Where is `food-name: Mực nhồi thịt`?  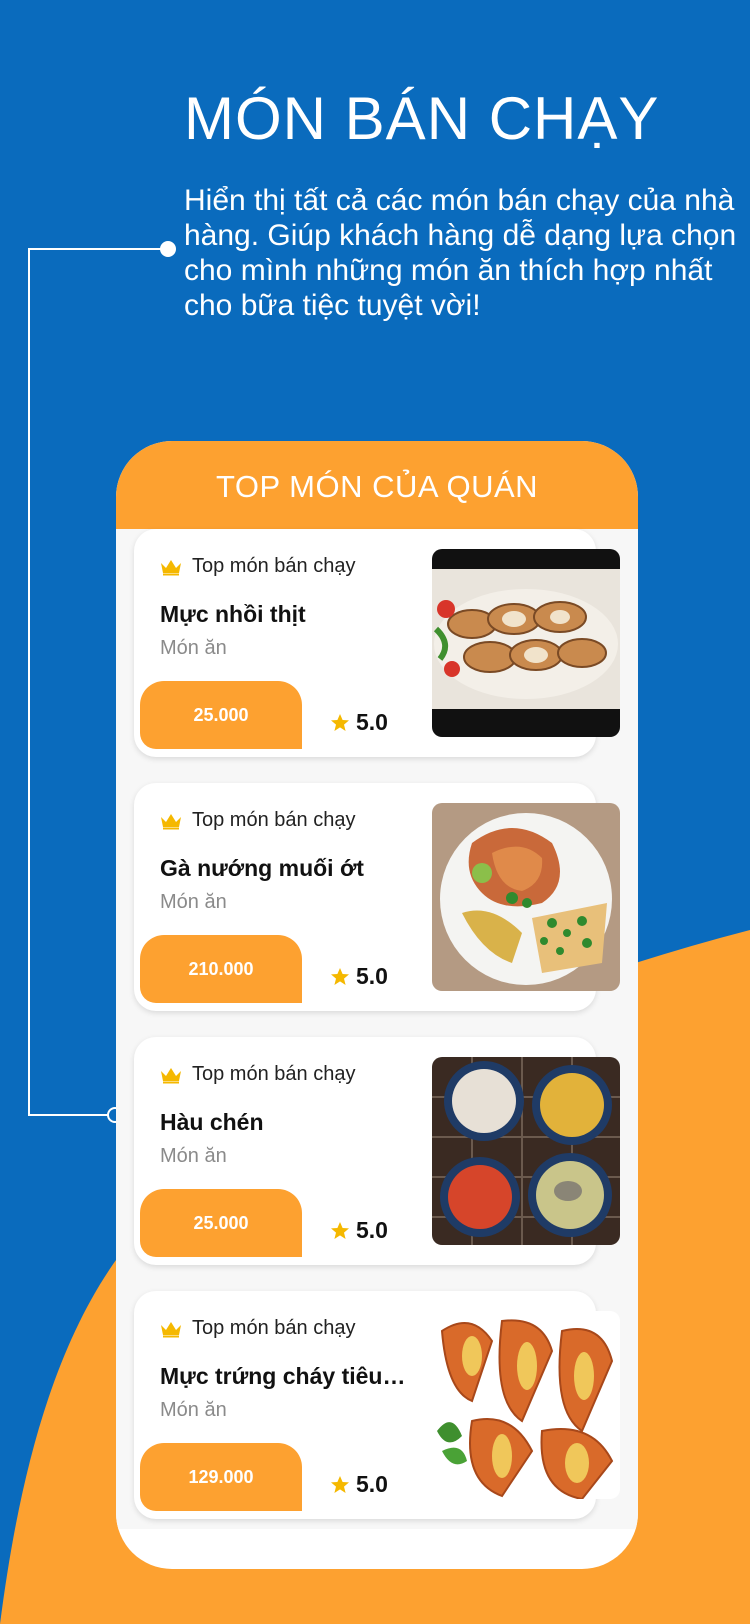
food-name: Mực nhồi thịt is located at coordinates (233, 614).